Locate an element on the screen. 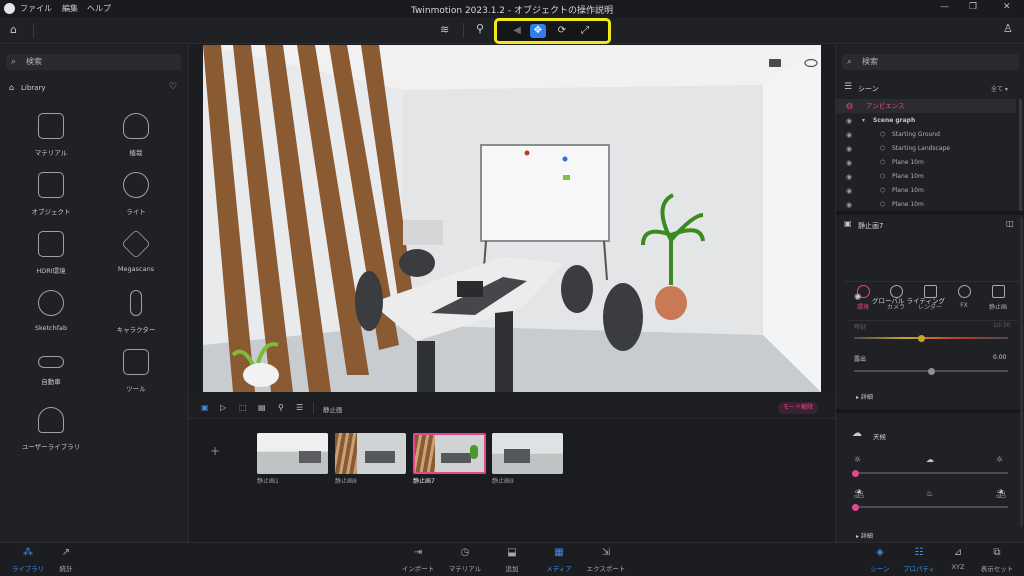  hdri-image-icon is located at coordinates (51, 244).